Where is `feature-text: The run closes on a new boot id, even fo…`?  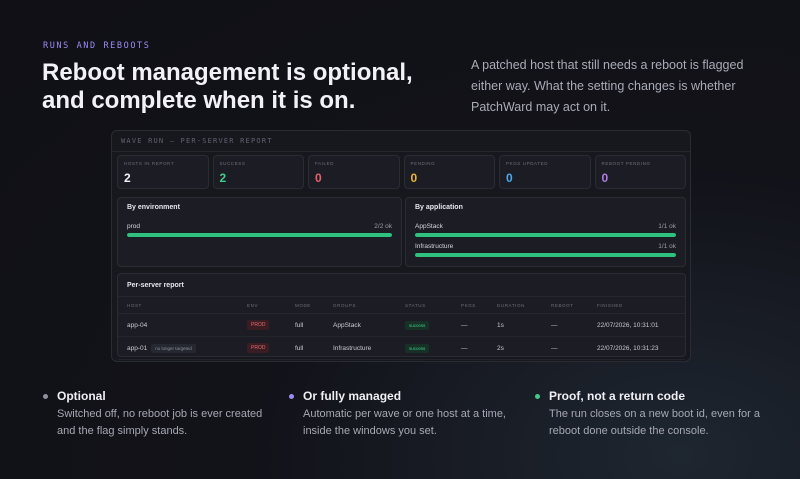
feature-text: The run closes on a new boot id, even fo… is located at coordinates (654, 422).